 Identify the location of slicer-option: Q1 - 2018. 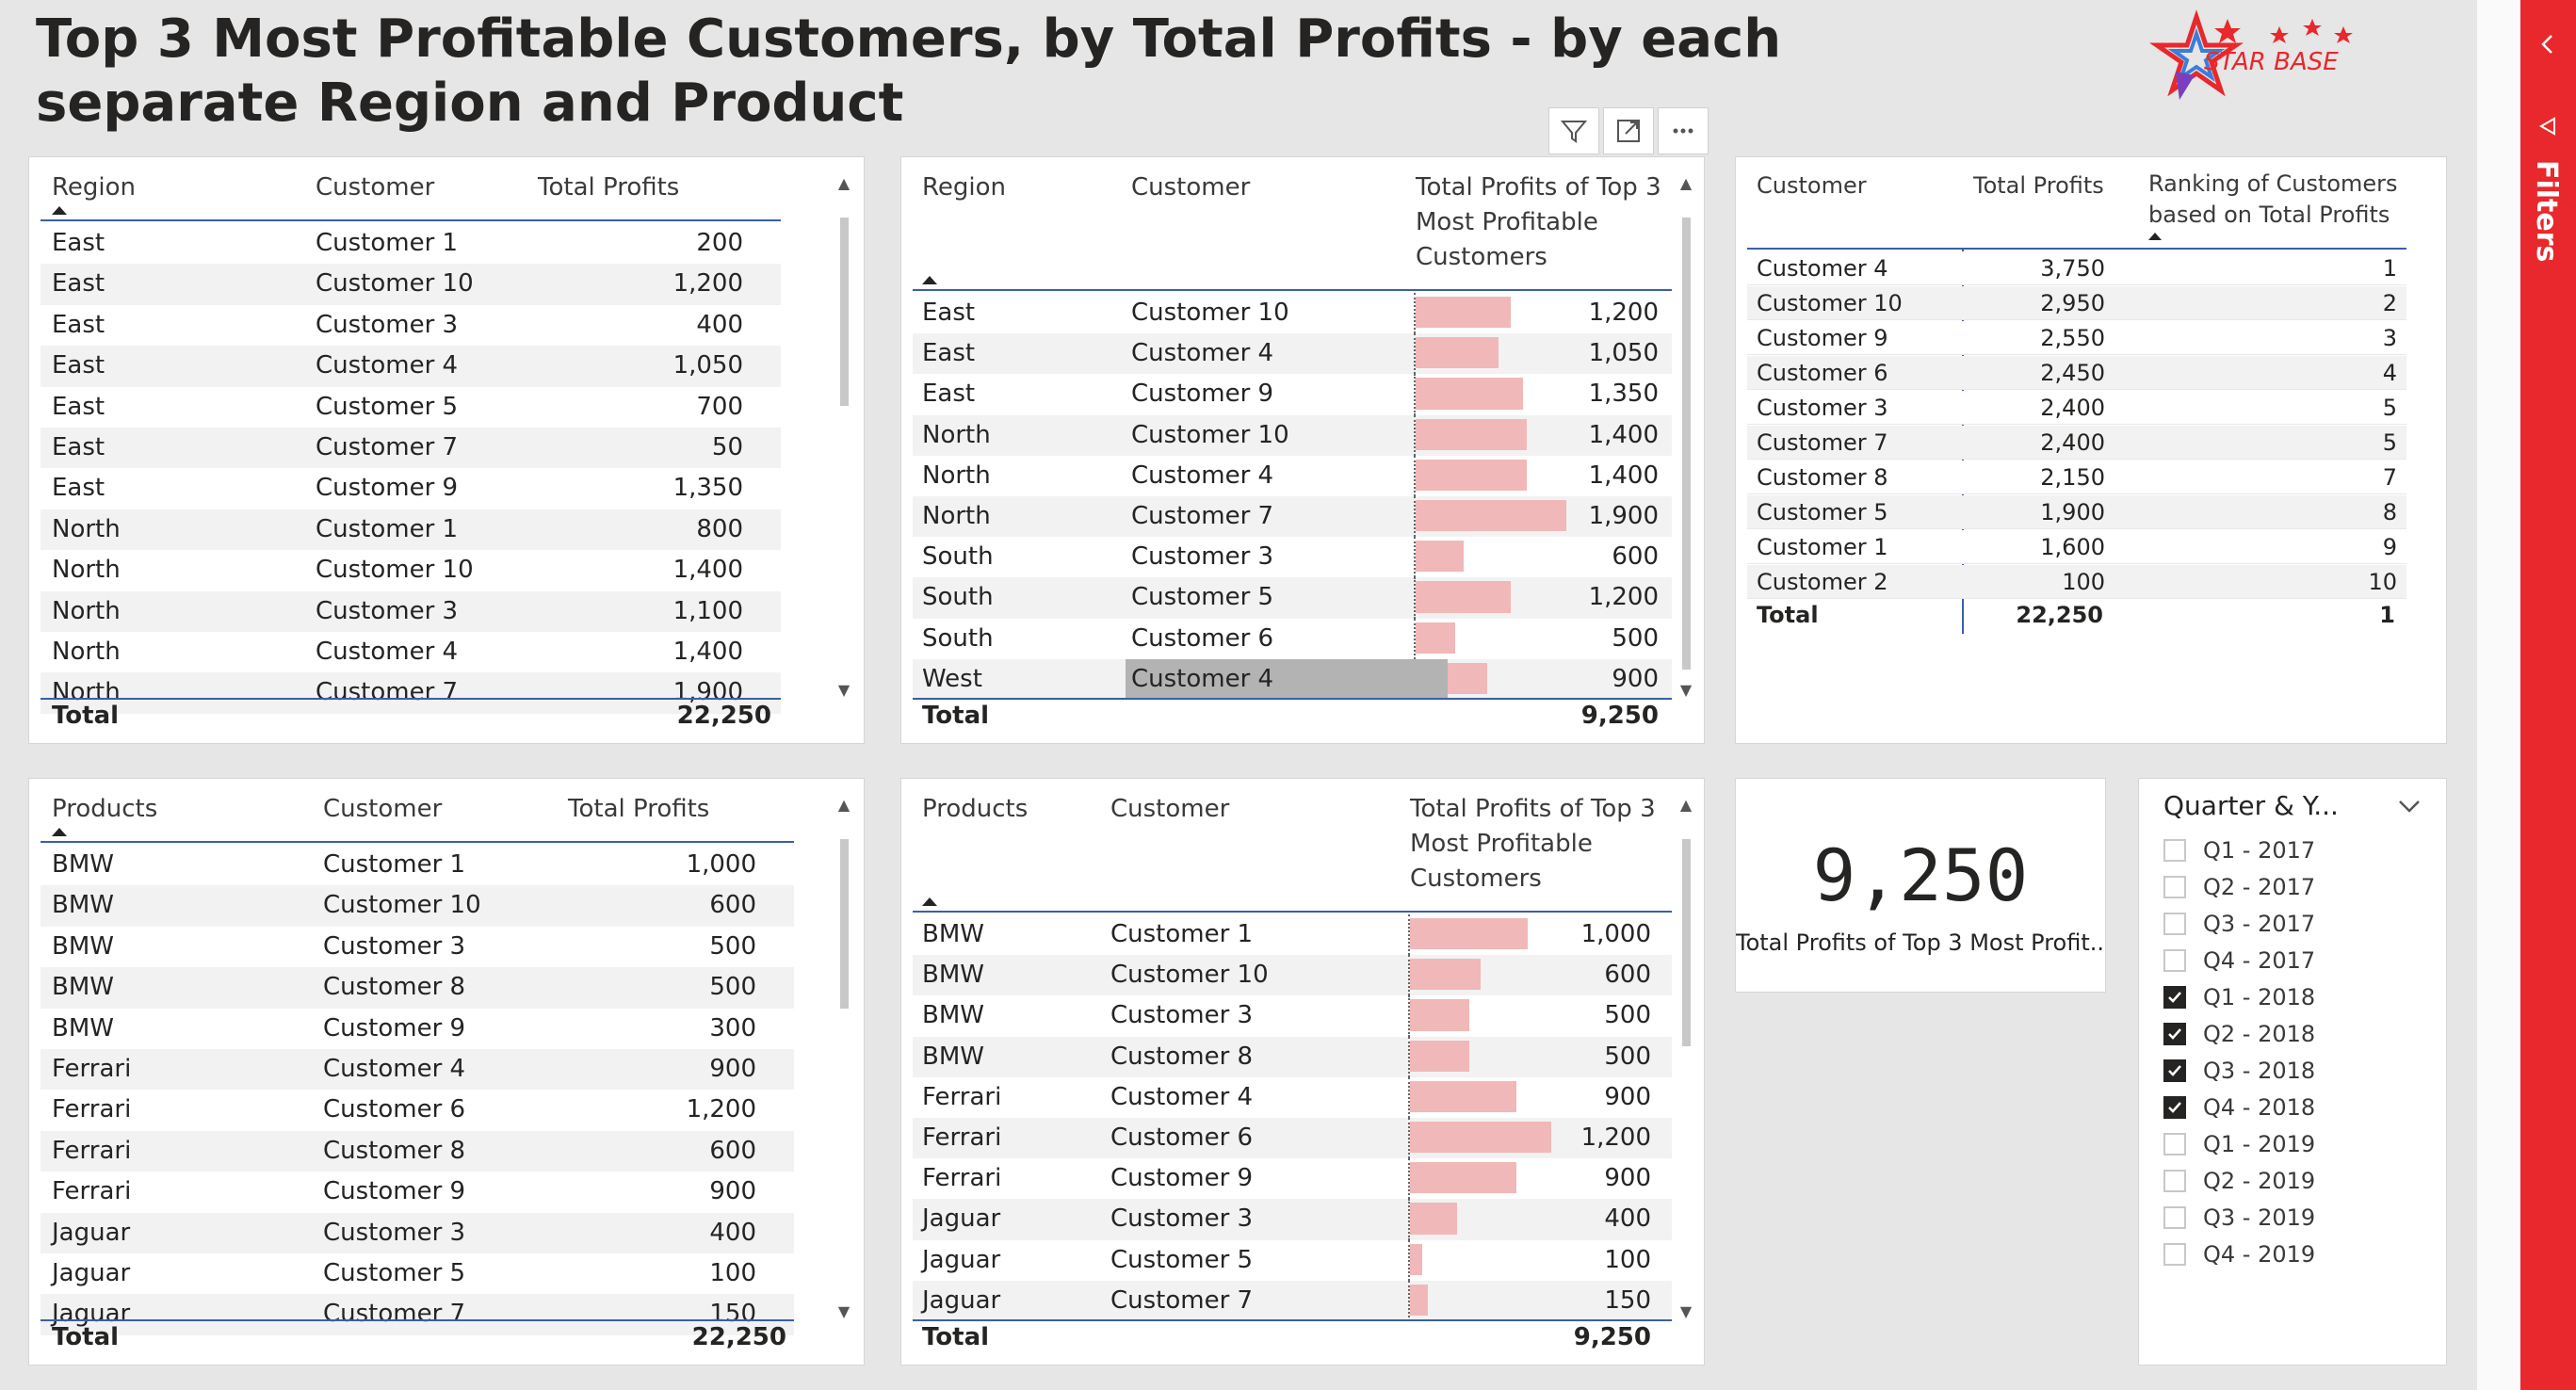
(2239, 997).